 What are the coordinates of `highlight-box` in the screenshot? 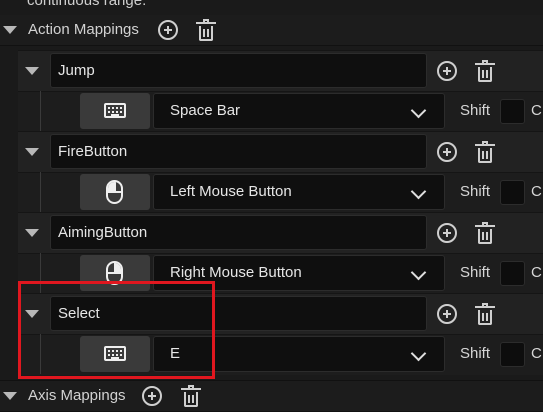 It's located at (116, 330).